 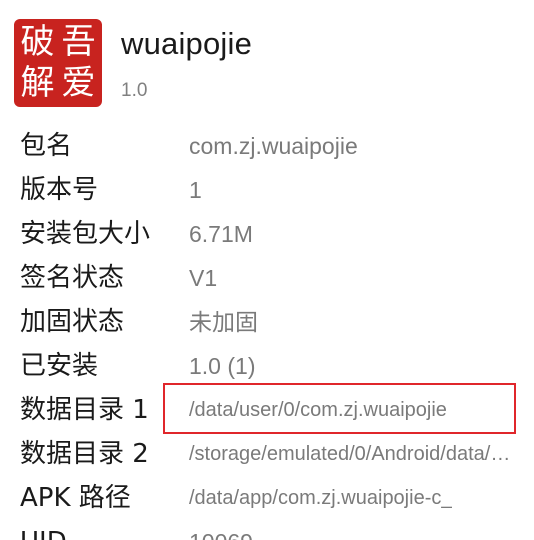 I want to click on info-row-apk-path: APK 路径 /data/app/com.zj.wuaipojie-c_, so click(x=267, y=498).